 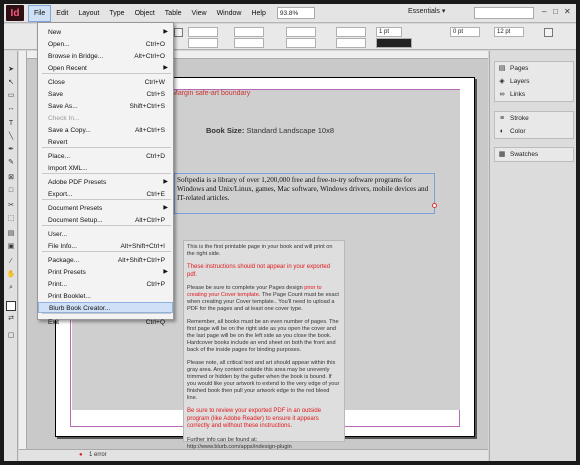 What do you see at coordinates (105, 194) in the screenshot?
I see `file-menu-item-export: Export... Ctrl+E` at bounding box center [105, 194].